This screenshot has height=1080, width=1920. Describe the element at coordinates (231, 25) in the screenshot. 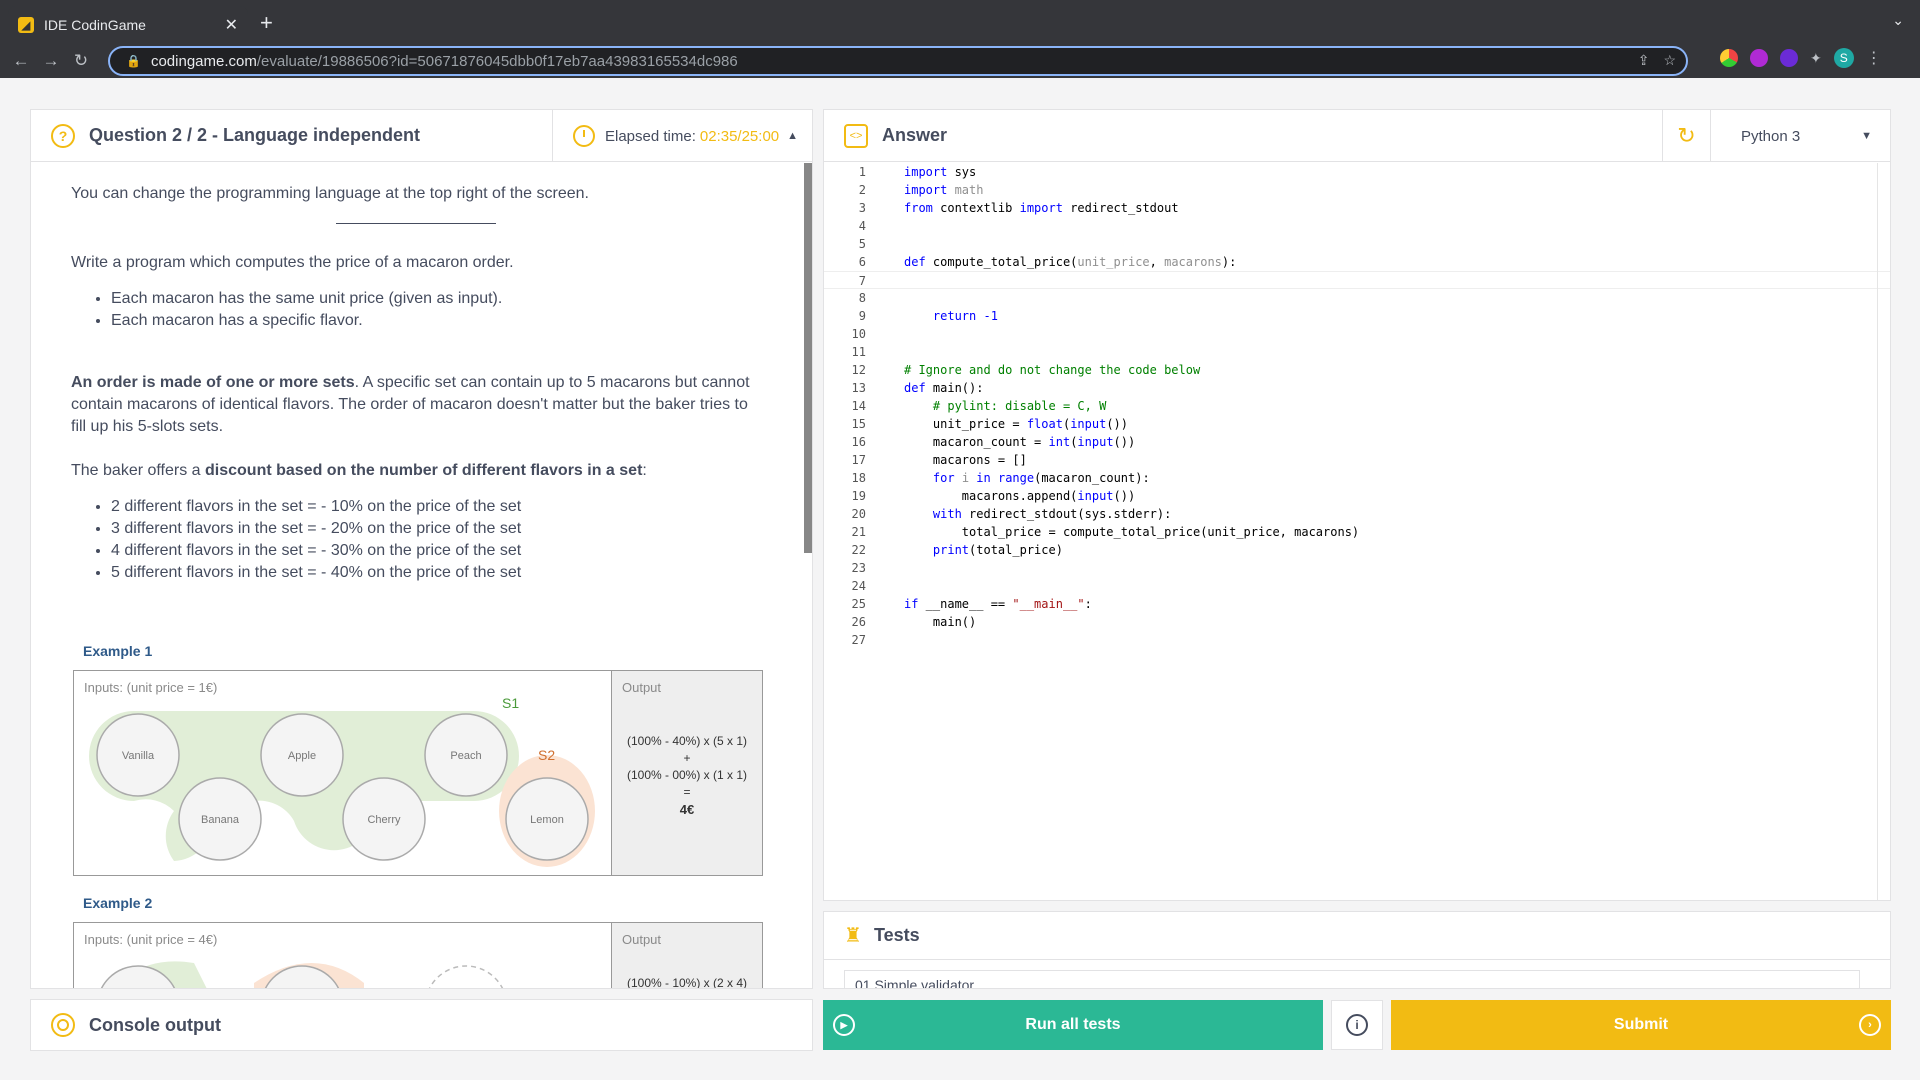

I see `tab-close-icon: ✕` at that location.